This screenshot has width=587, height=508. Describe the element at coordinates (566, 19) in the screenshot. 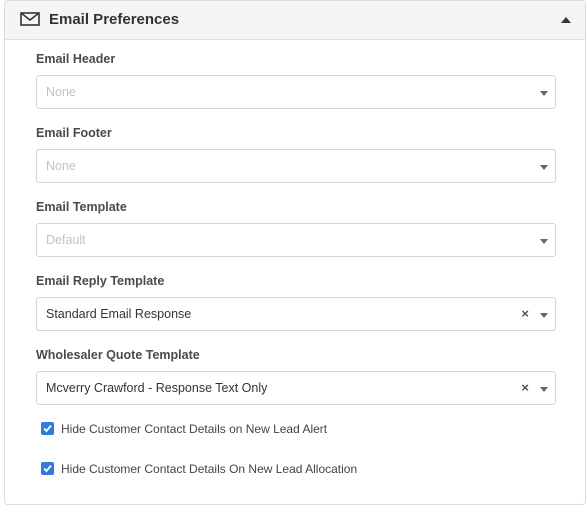

I see `caret-up-icon` at that location.